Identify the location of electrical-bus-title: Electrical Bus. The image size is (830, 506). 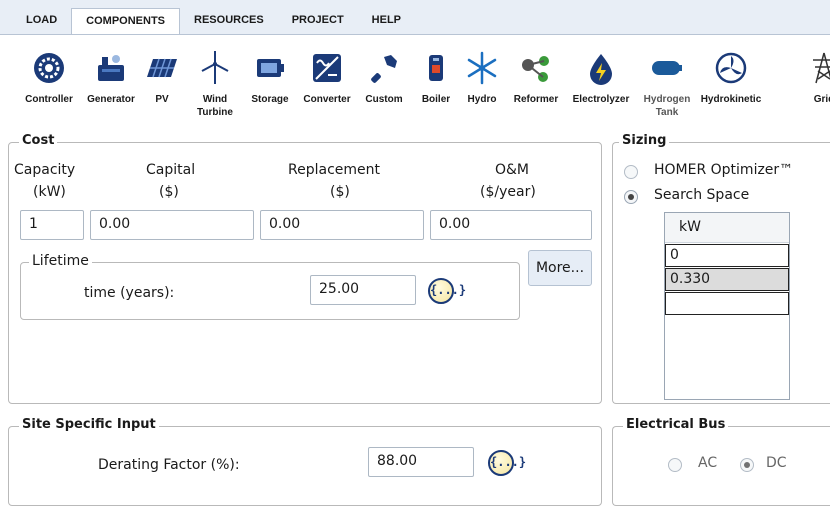
(676, 424).